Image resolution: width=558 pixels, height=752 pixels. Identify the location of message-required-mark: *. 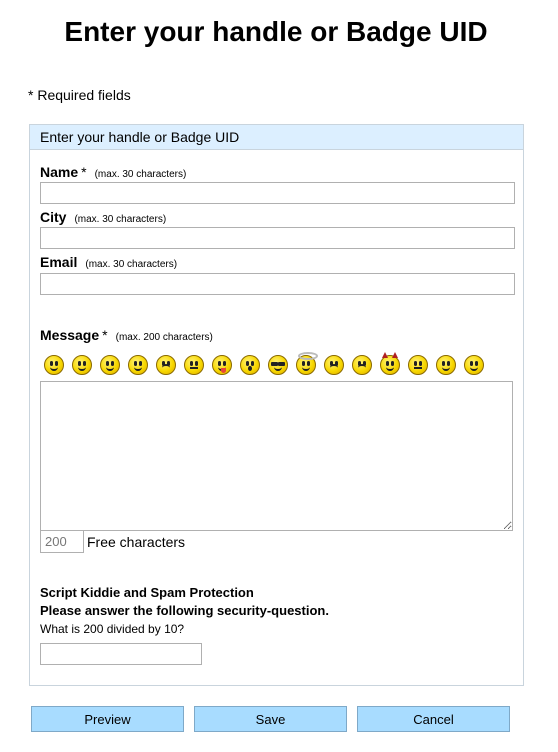
(105, 335).